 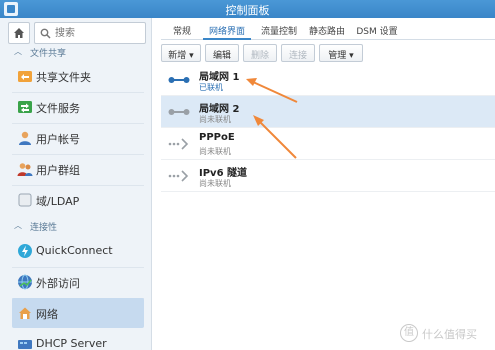 I want to click on network-icon, so click(x=25, y=313).